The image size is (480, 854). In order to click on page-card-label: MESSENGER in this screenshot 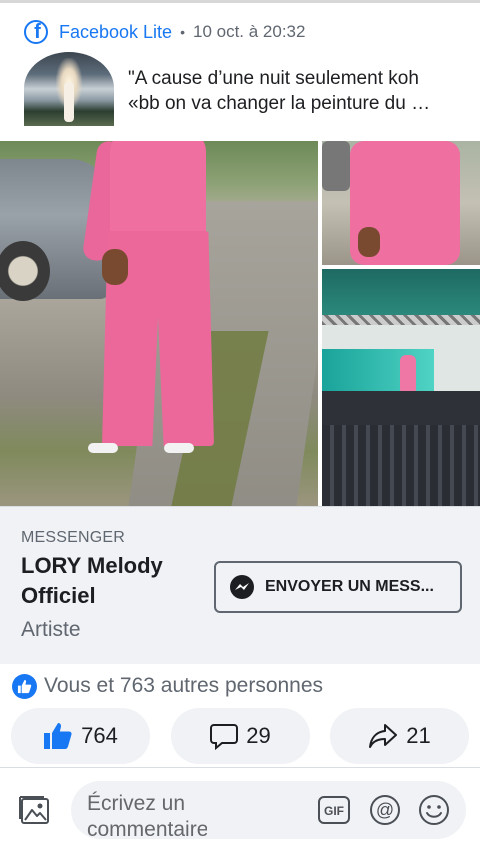, I will do `click(73, 537)`.